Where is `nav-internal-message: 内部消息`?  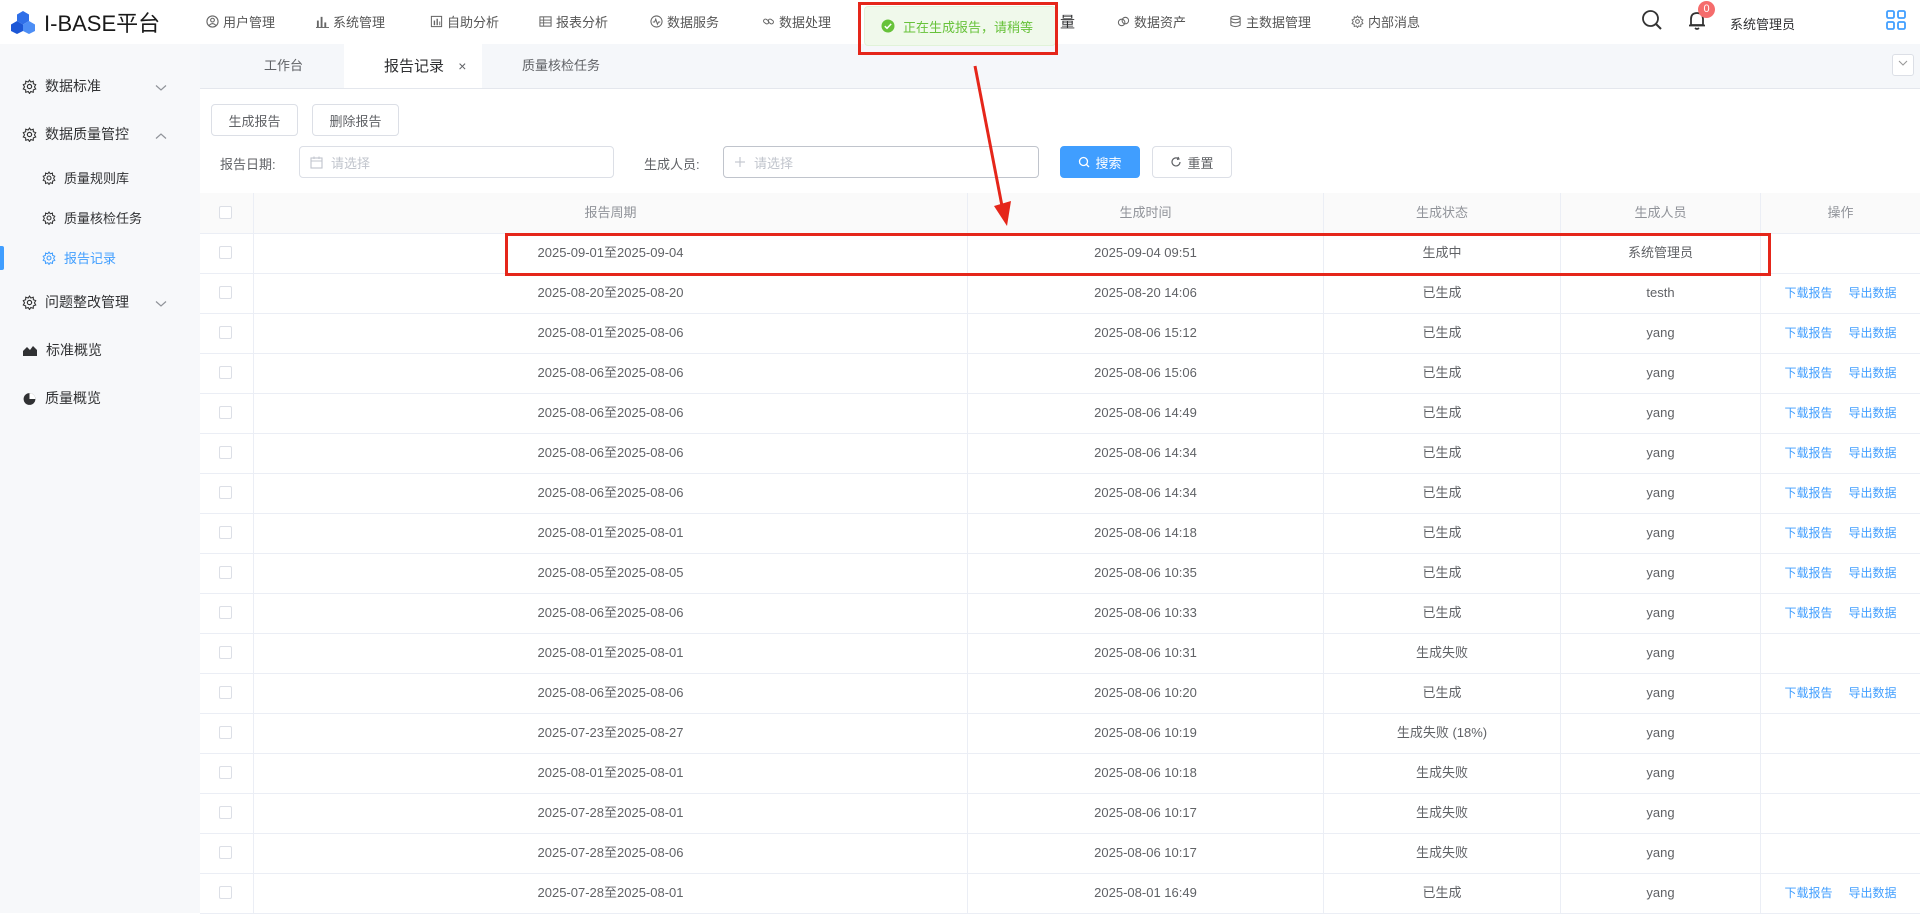
nav-internal-message: 内部消息 is located at coordinates (1385, 21).